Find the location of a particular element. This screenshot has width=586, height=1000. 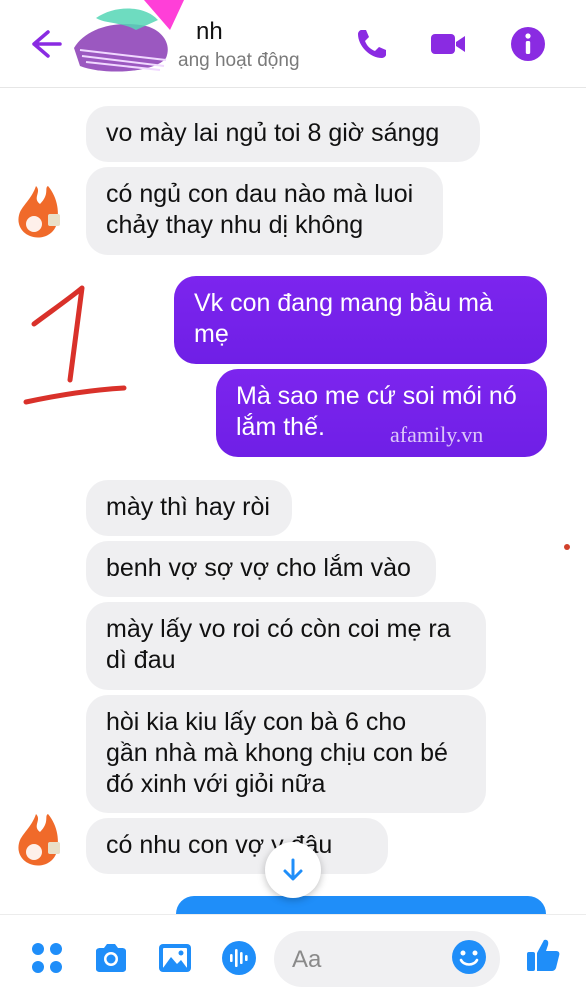

chat-header: nh ang hoạt động is located at coordinates (293, 44).